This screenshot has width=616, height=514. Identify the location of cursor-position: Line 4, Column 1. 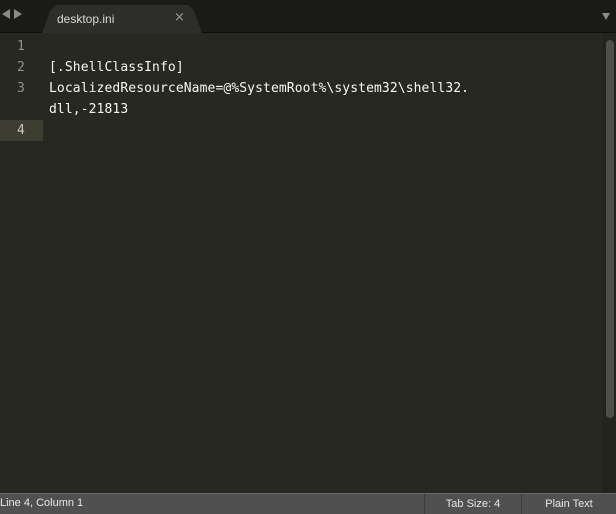
(42, 503).